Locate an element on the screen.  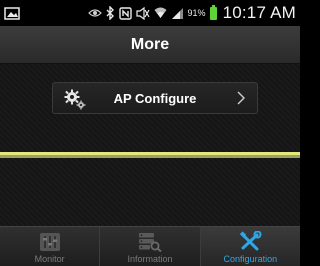
highlight-divider is located at coordinates (150, 155).